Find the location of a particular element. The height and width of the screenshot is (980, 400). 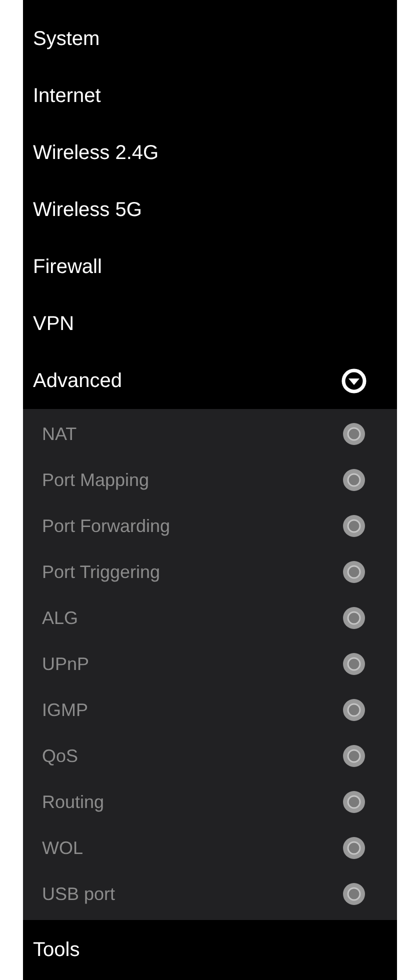

submenu-item: USB port is located at coordinates (210, 894).